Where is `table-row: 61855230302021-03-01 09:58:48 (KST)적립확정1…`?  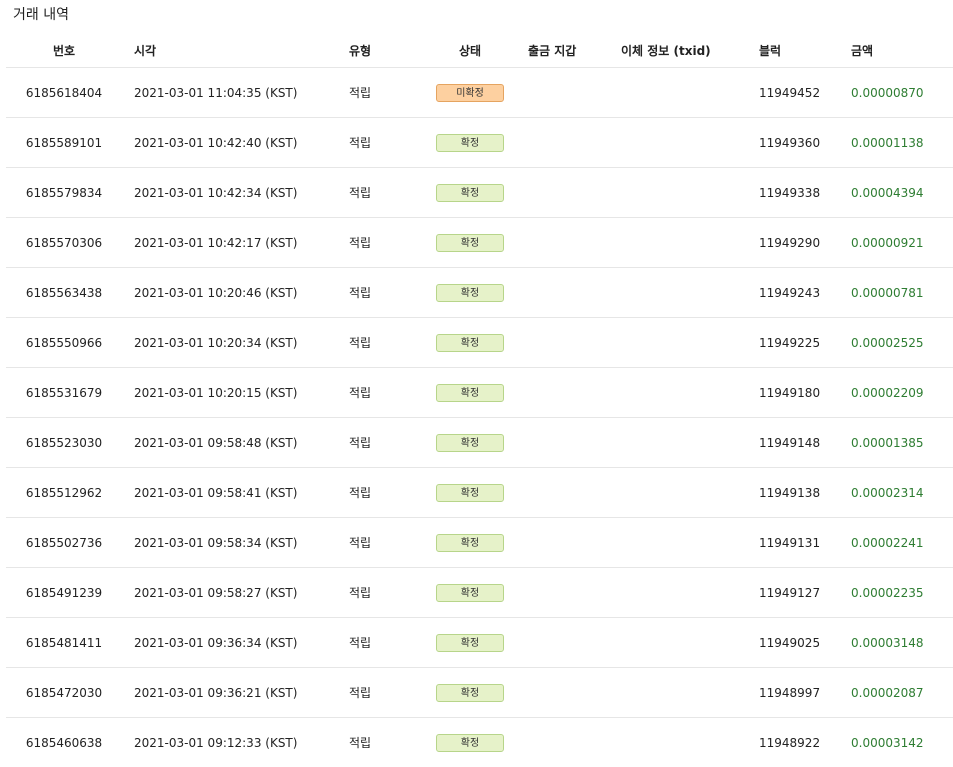 table-row: 61855230302021-03-01 09:58:48 (KST)적립확정1… is located at coordinates (479, 443).